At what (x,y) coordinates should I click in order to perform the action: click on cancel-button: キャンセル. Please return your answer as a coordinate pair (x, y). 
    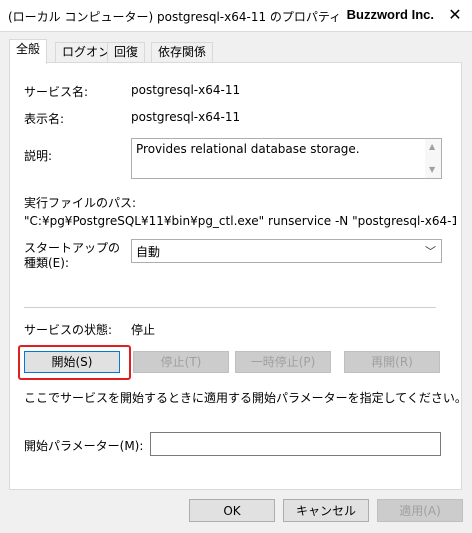
    Looking at the image, I should click on (326, 510).